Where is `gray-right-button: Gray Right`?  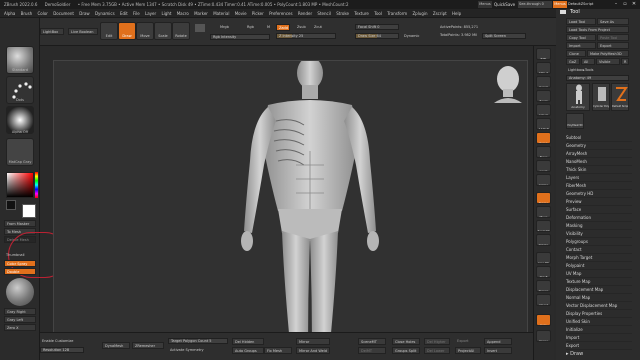 gray-right-button: Gray Right is located at coordinates (20, 311).